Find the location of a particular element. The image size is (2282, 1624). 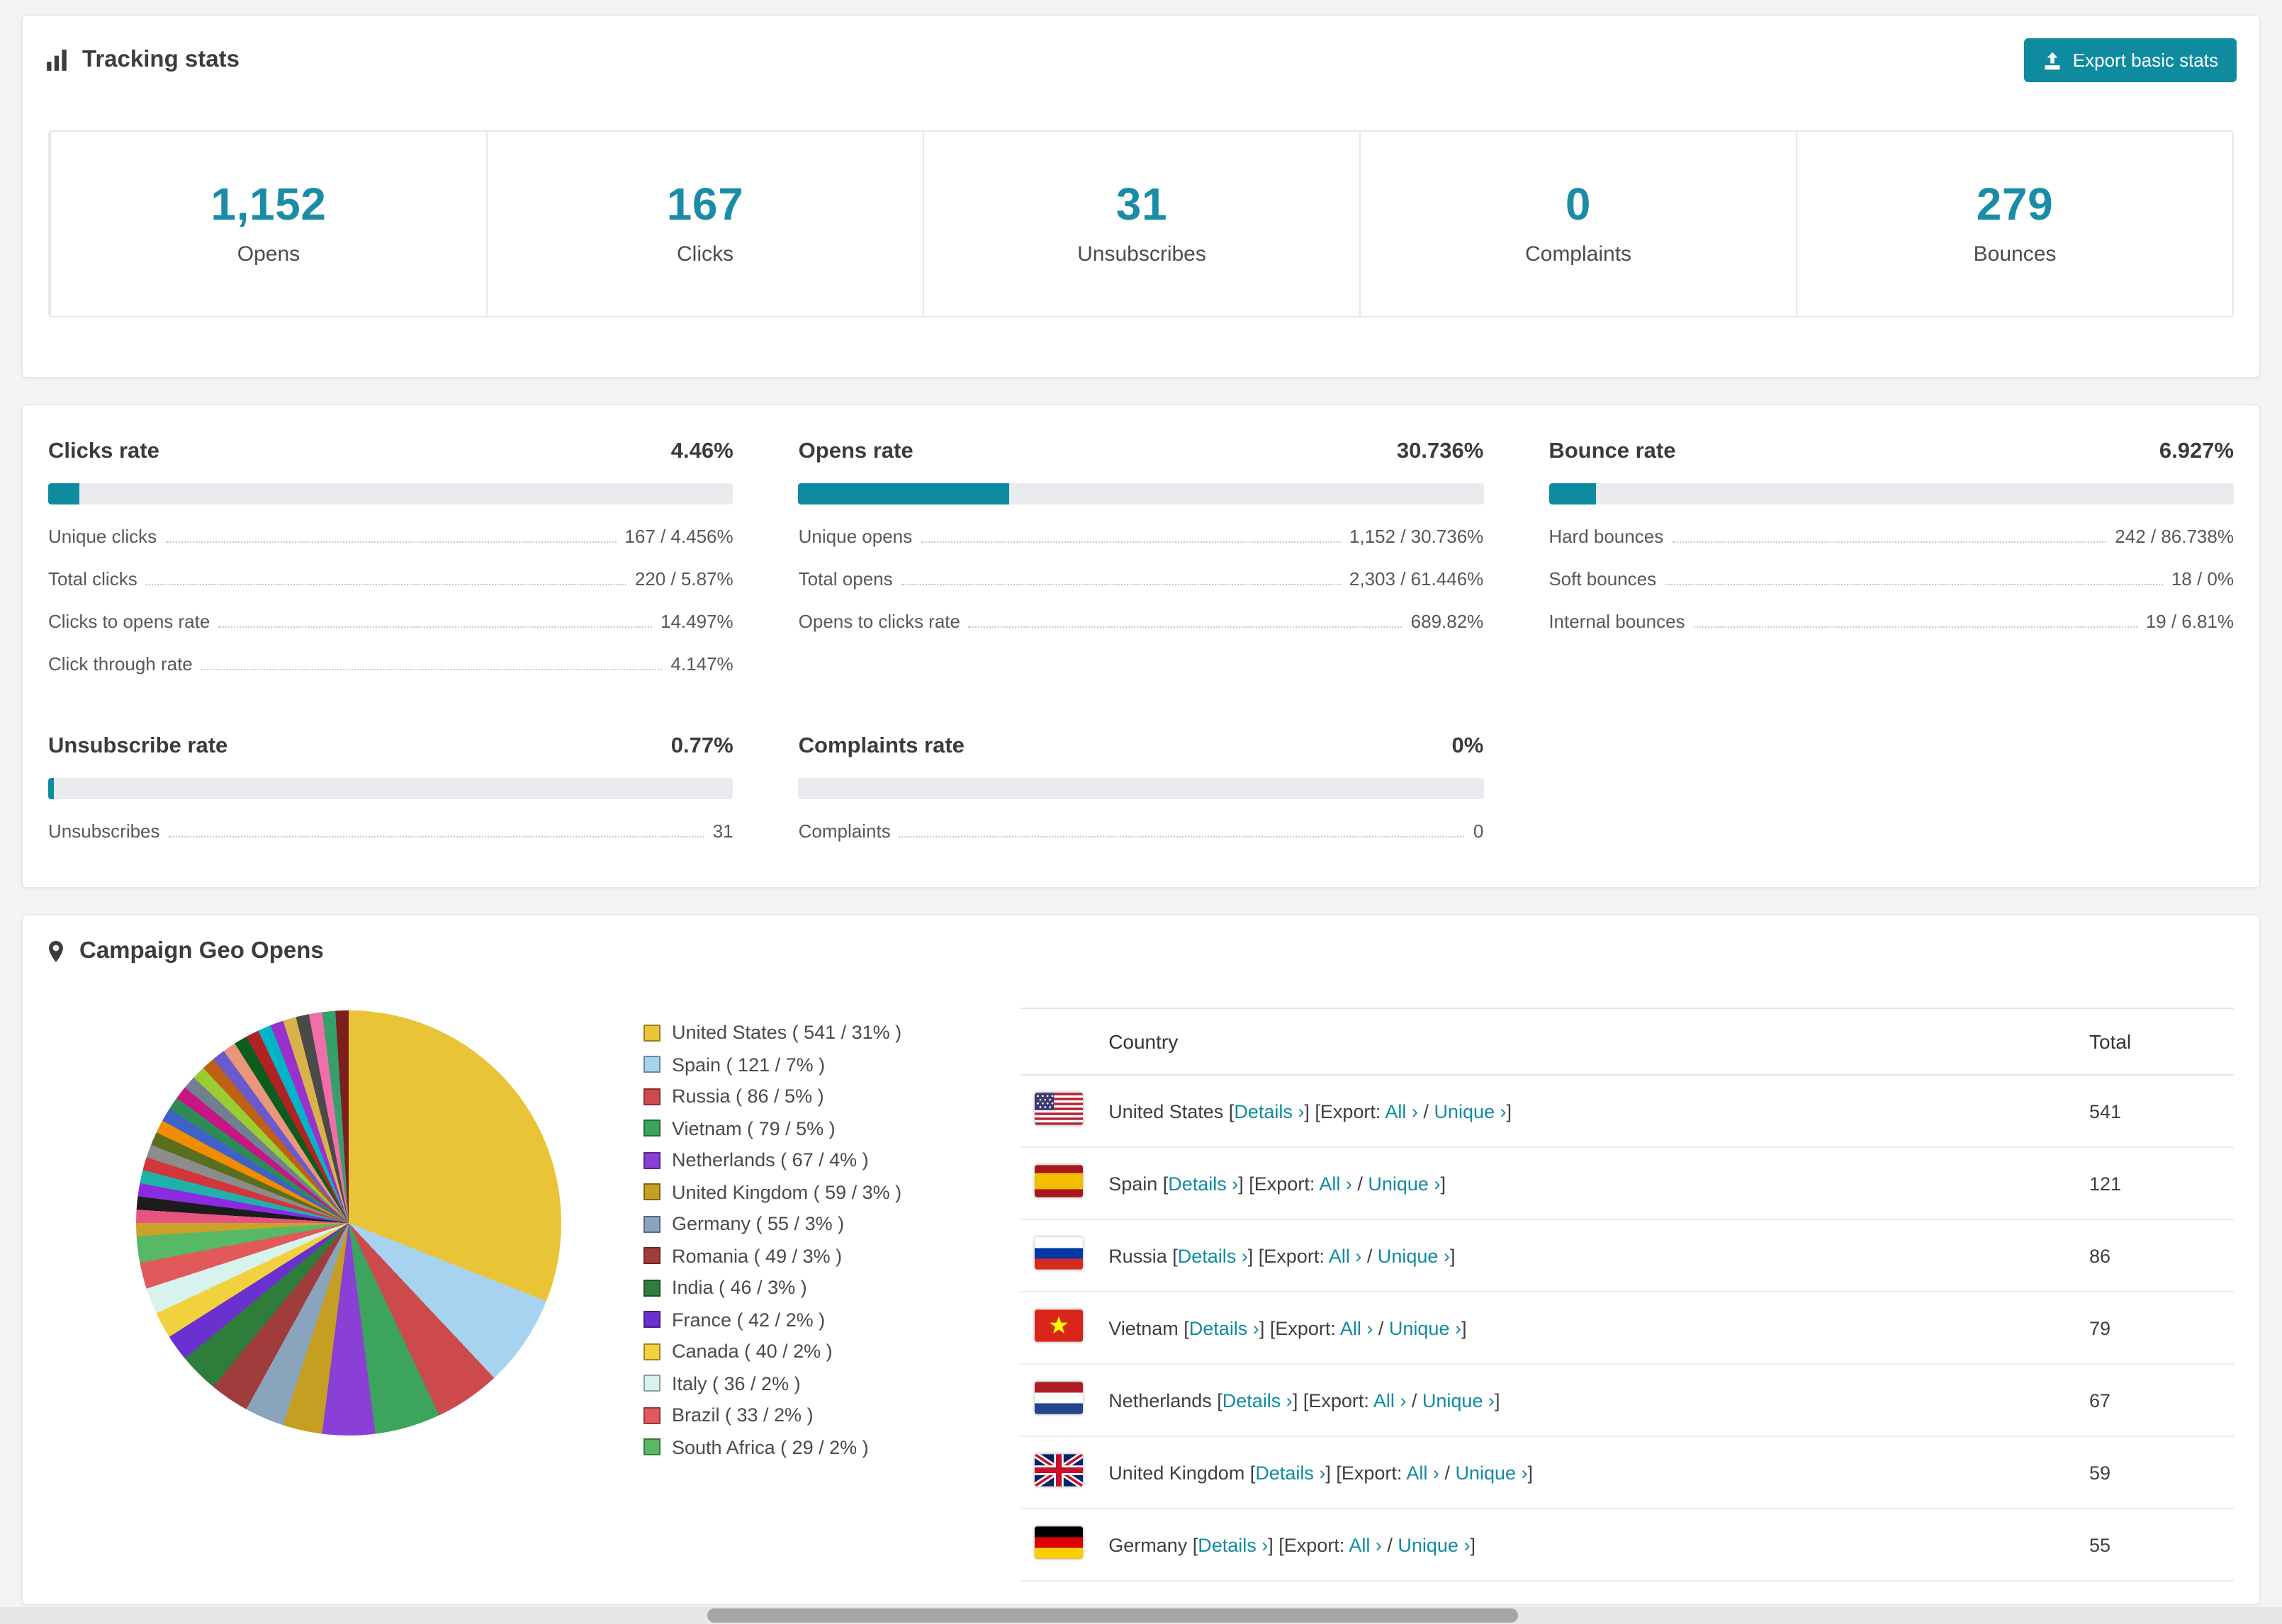

stat-line-value: 19 / 6.81% is located at coordinates (2189, 621).